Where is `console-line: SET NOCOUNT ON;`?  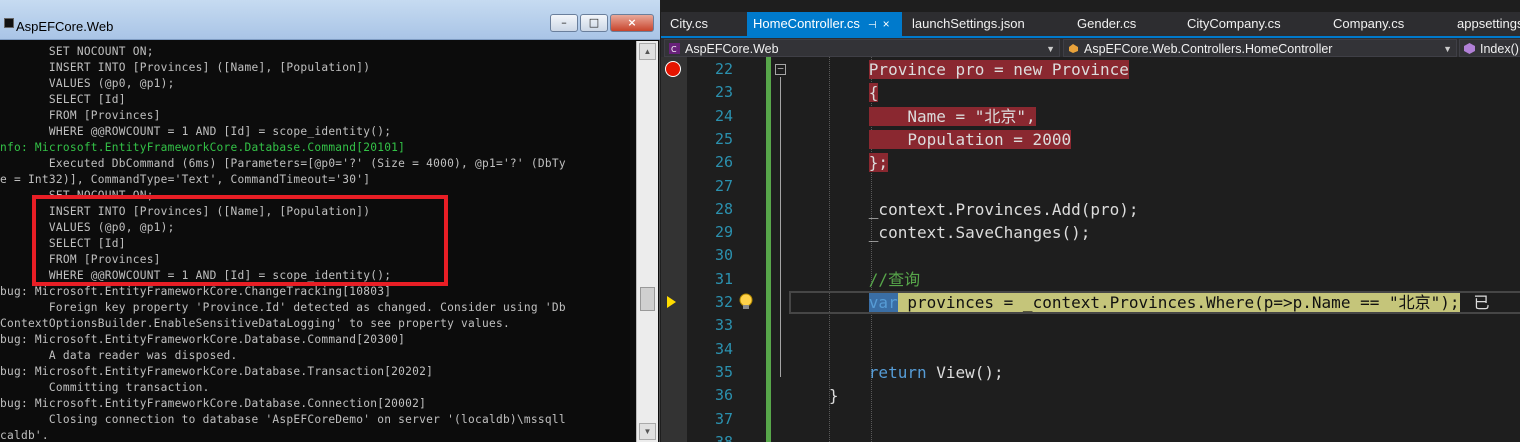 console-line: SET NOCOUNT ON; is located at coordinates (77, 51).